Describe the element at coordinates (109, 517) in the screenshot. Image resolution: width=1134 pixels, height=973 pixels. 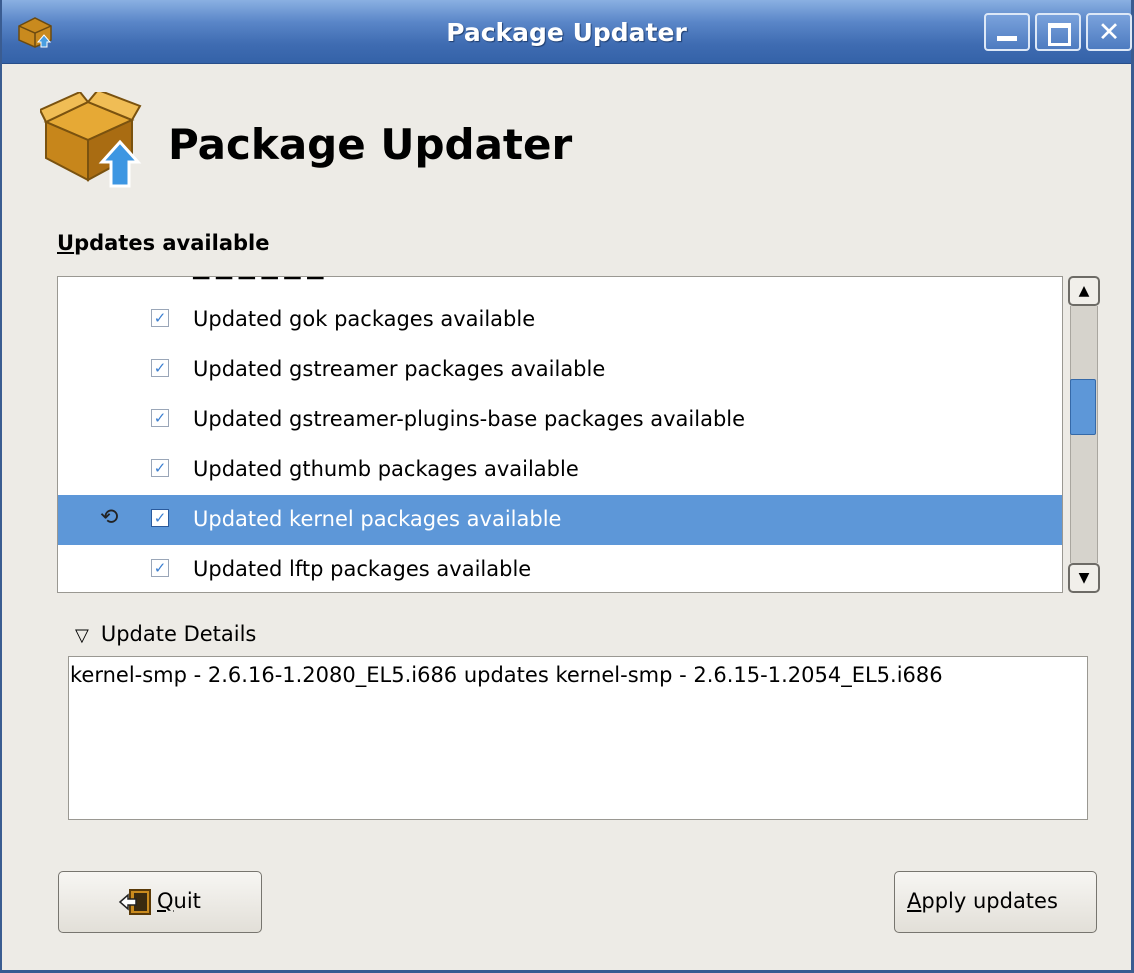
I see `busy-spinner-icon: ⟲` at that location.